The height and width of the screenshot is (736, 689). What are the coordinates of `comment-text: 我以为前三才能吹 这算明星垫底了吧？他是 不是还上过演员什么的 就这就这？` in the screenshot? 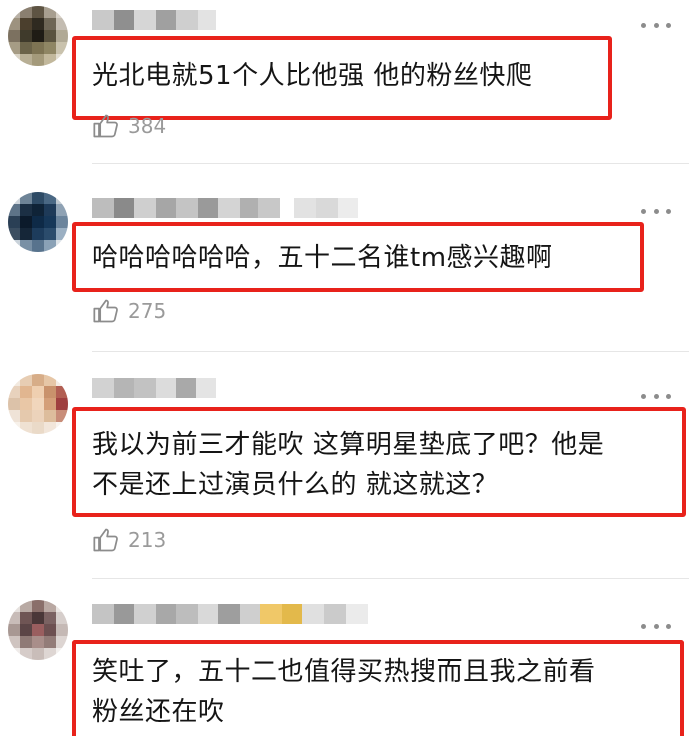 It's located at (348, 465).